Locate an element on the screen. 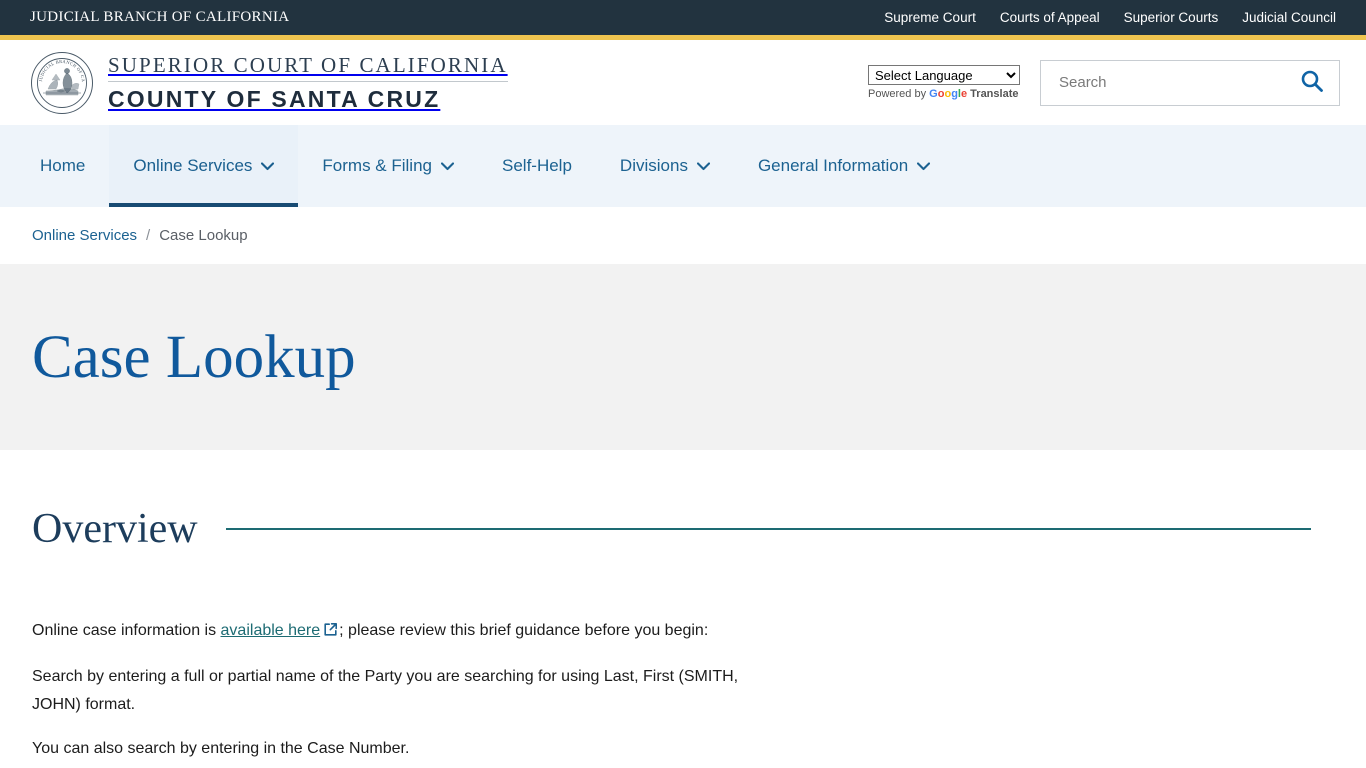 This screenshot has height=768, width=1366. nav-item-forms-and-filing: Forms & Filing is located at coordinates (388, 166).